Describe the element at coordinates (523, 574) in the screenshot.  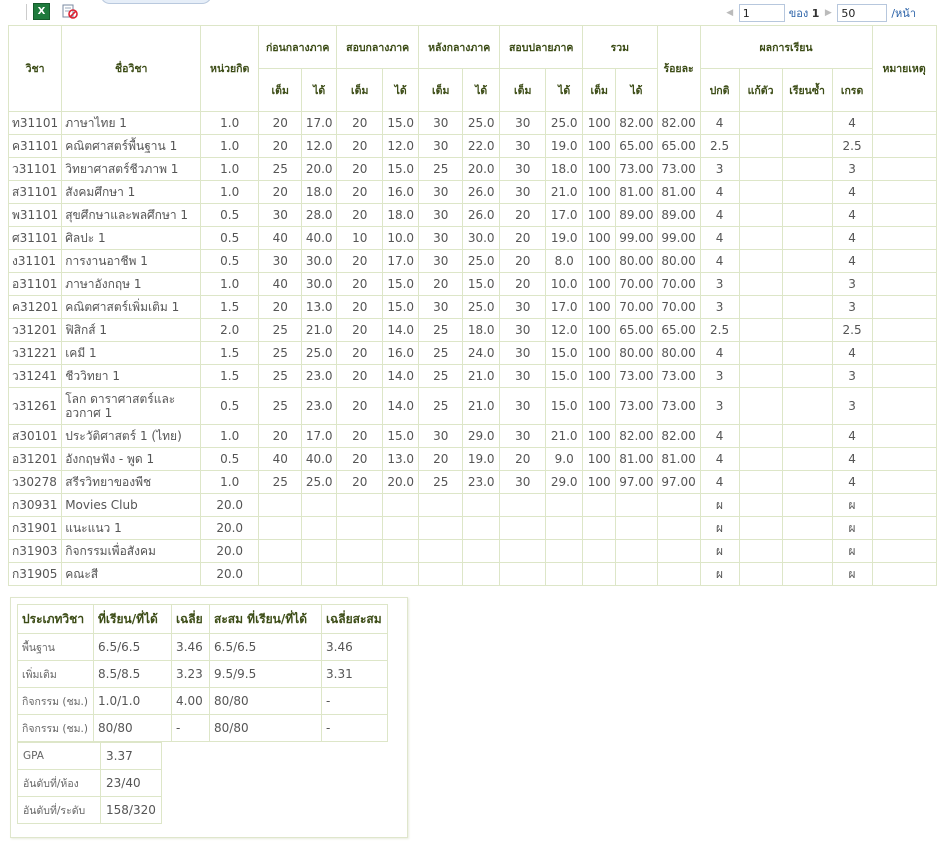
I see `cell-f4` at that location.